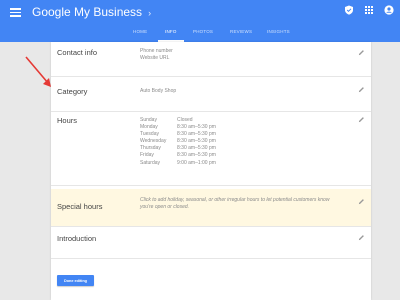 The width and height of the screenshot is (400, 300). I want to click on day-name: Tuesday, so click(149, 134).